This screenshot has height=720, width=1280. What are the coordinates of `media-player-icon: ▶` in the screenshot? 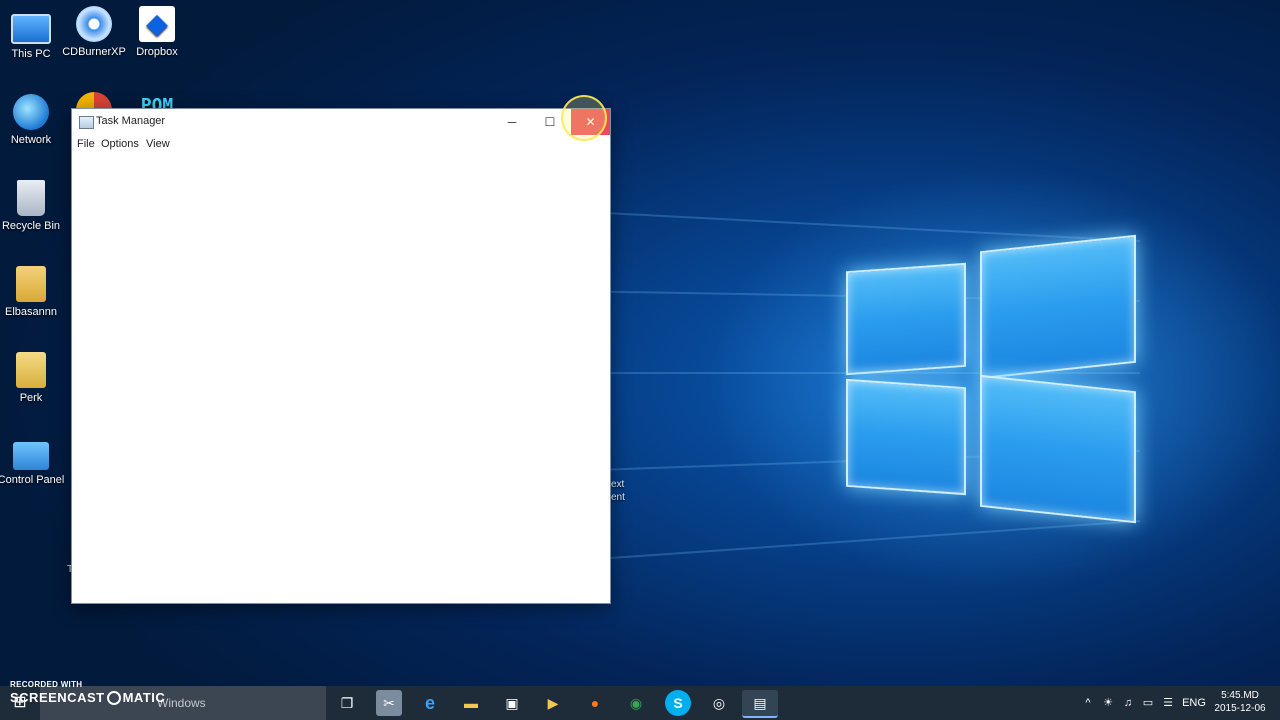 It's located at (553, 703).